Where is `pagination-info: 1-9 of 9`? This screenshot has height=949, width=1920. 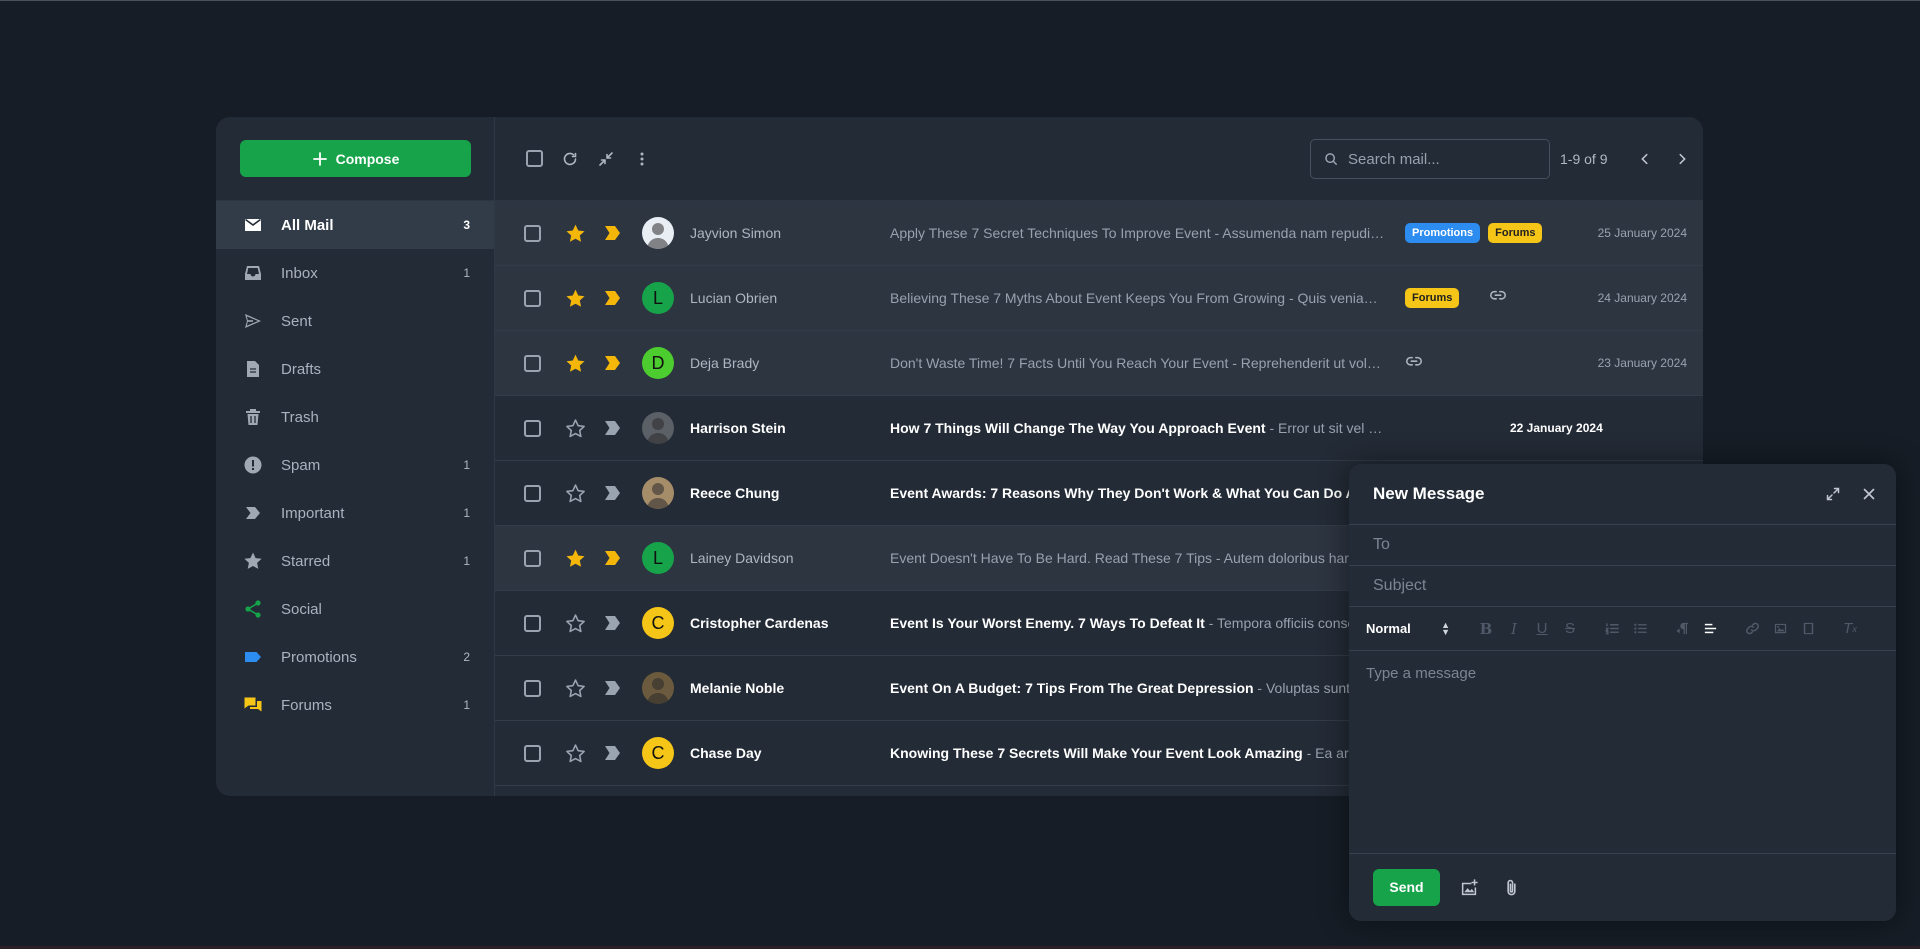
pagination-info: 1-9 of 9 is located at coordinates (1584, 159).